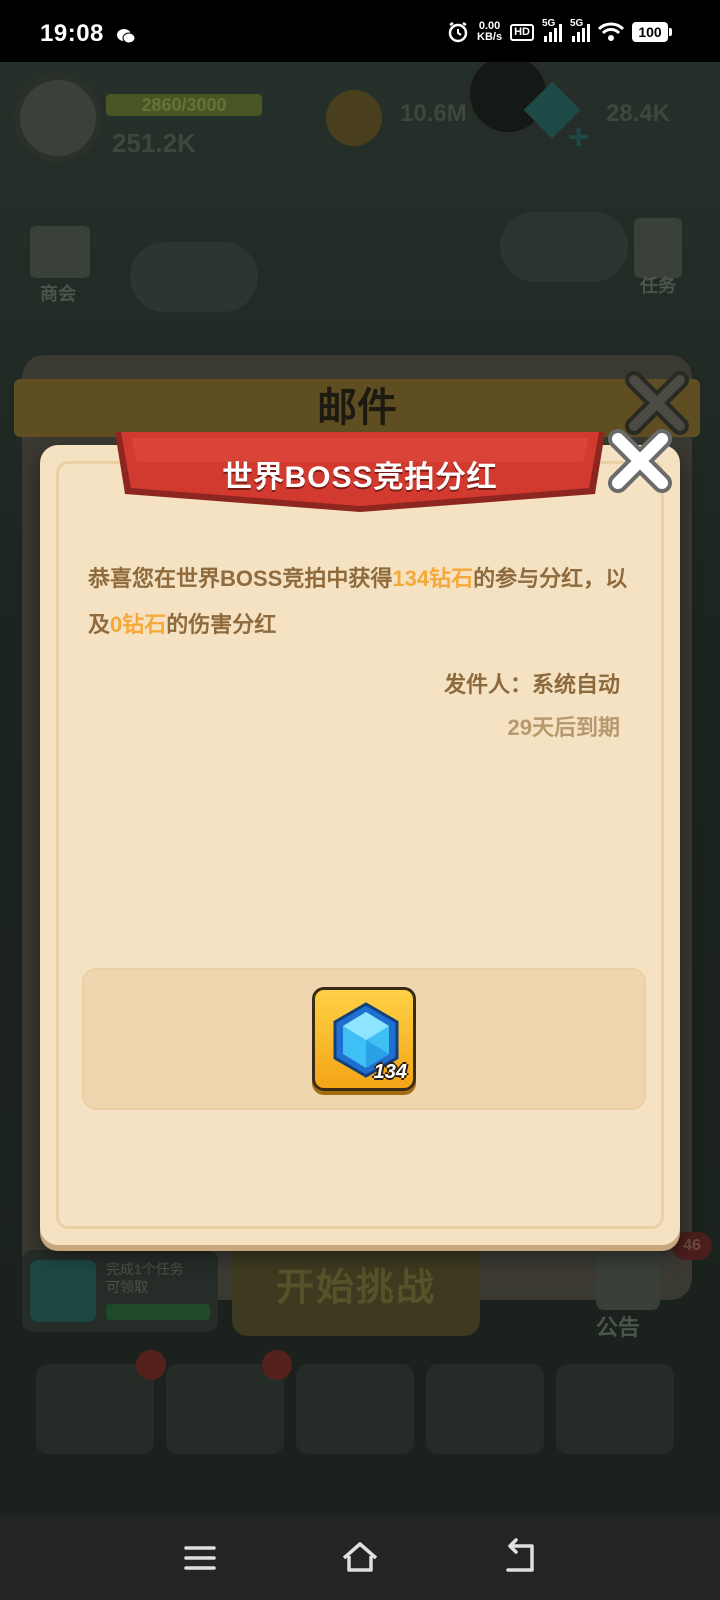 The width and height of the screenshot is (720, 1600). I want to click on battery-icon: 100, so click(652, 32).